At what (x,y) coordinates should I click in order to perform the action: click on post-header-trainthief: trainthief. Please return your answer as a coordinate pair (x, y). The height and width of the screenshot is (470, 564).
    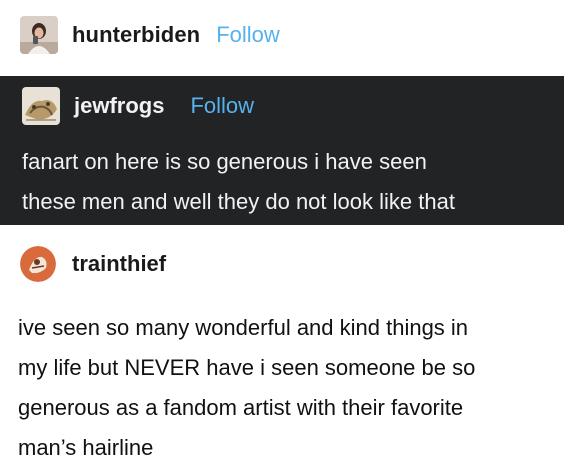
    Looking at the image, I should click on (93, 264).